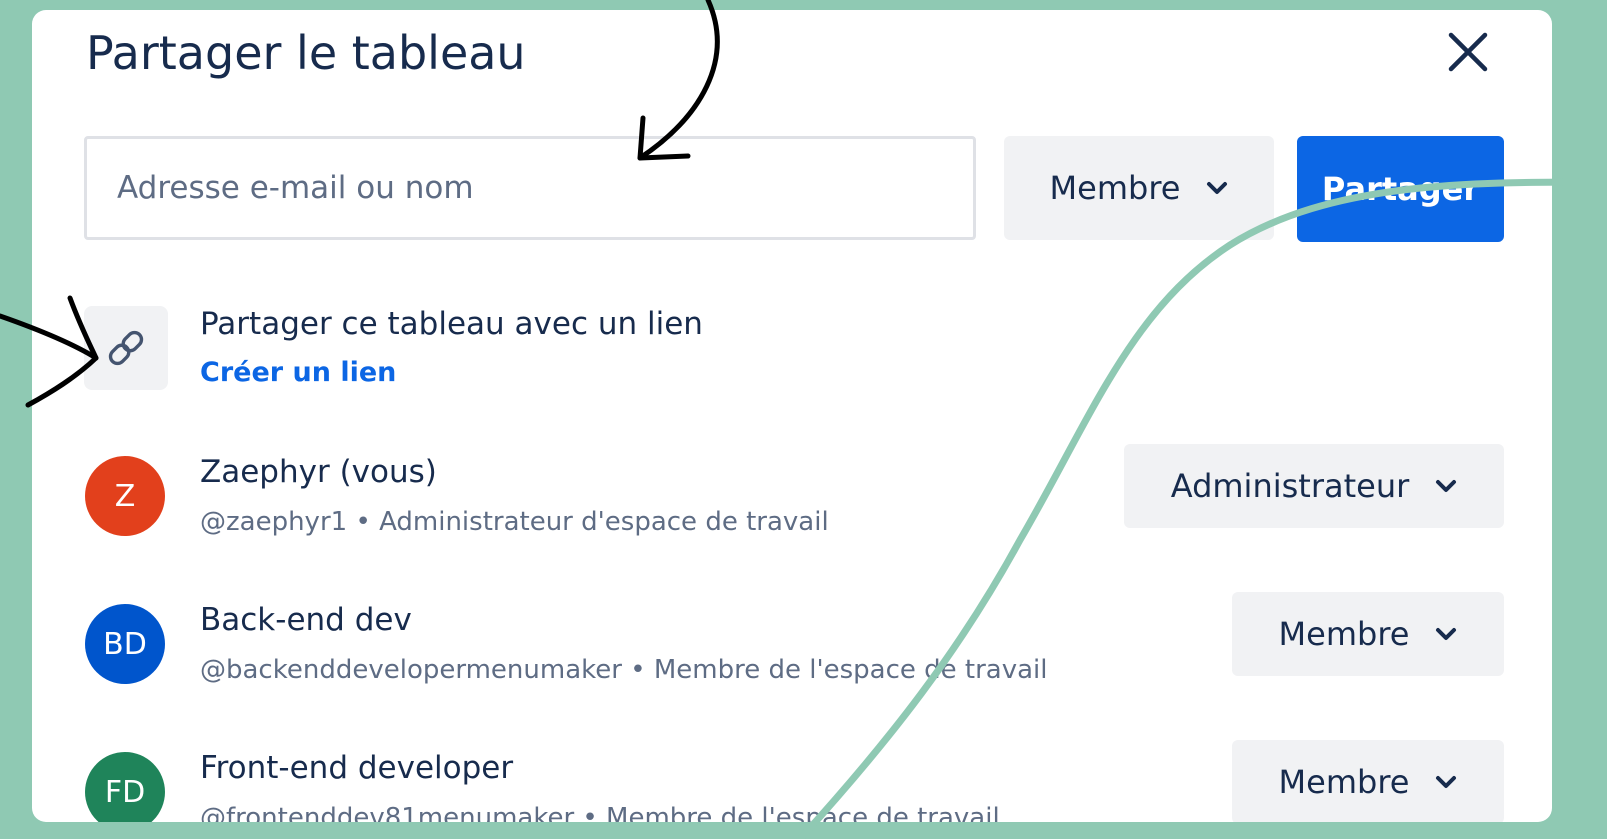 The width and height of the screenshot is (1607, 839). I want to click on member-name: Zaephyr (vous), so click(318, 472).